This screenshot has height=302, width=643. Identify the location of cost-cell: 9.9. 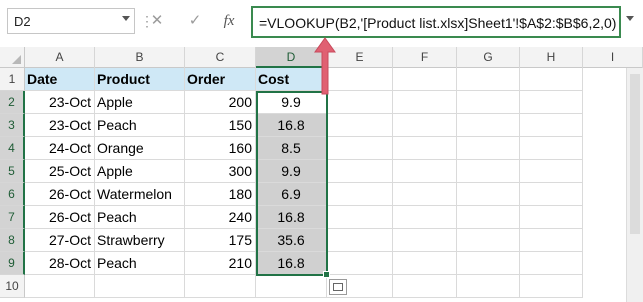
(291, 171).